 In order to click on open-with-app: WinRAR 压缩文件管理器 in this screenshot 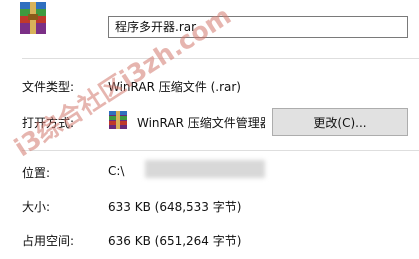, I will do `click(201, 123)`.